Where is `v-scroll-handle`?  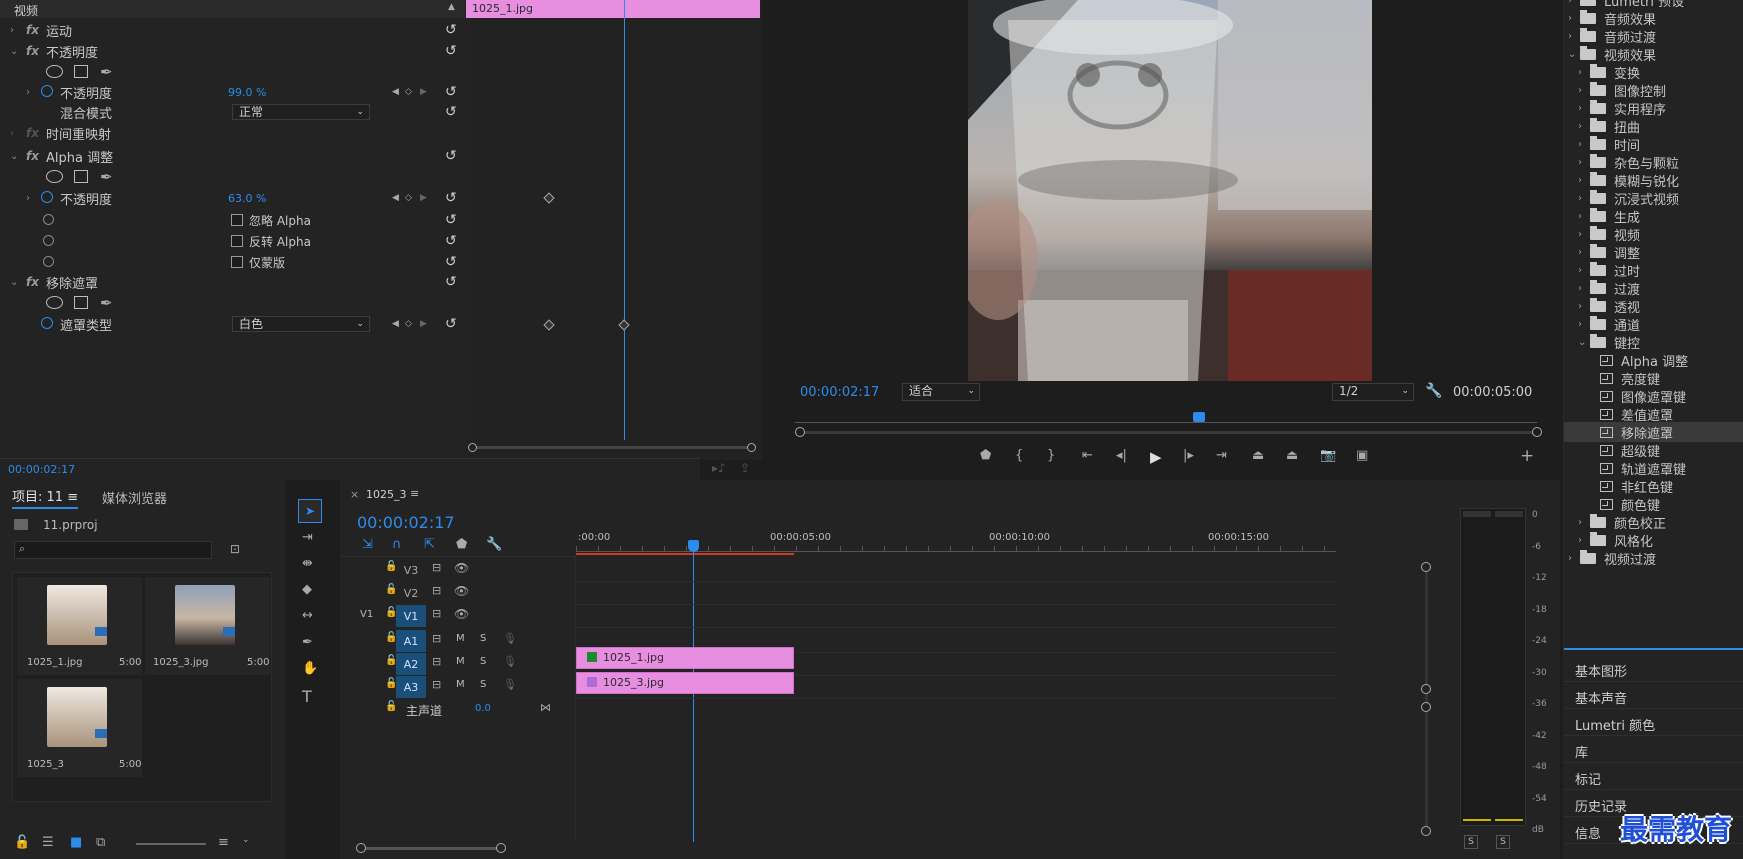 v-scroll-handle is located at coordinates (1426, 567).